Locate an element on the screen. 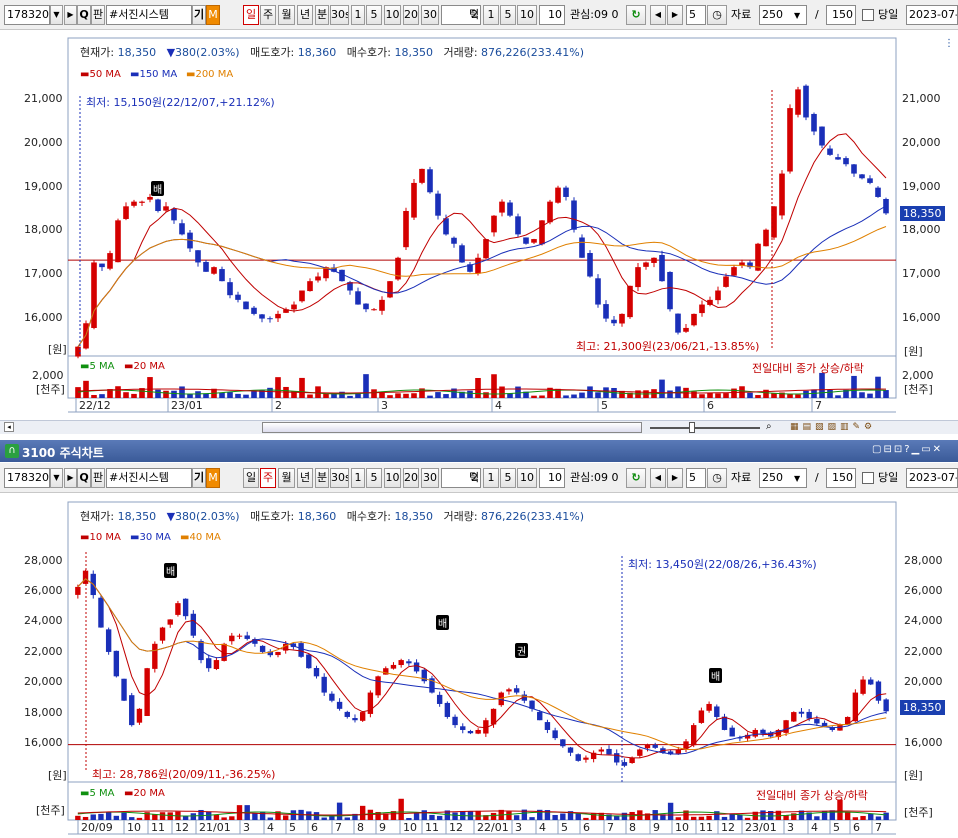 Image resolution: width=958 pixels, height=838 pixels. high-annotation: 최고: 28,786원(20/09/11,-36.25%) is located at coordinates (184, 774).